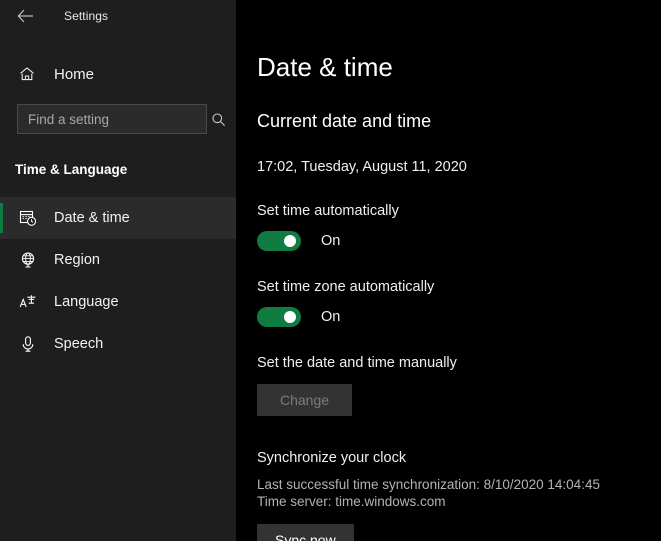 This screenshot has width=661, height=541. What do you see at coordinates (357, 363) in the screenshot?
I see `set-date-time-manually-label: Set the date and time manually` at bounding box center [357, 363].